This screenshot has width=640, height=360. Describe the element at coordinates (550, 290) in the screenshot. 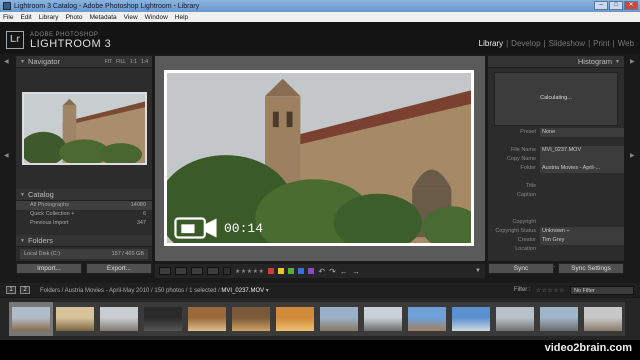

I see `filter-rating-stars: ☆☆☆☆☆` at that location.